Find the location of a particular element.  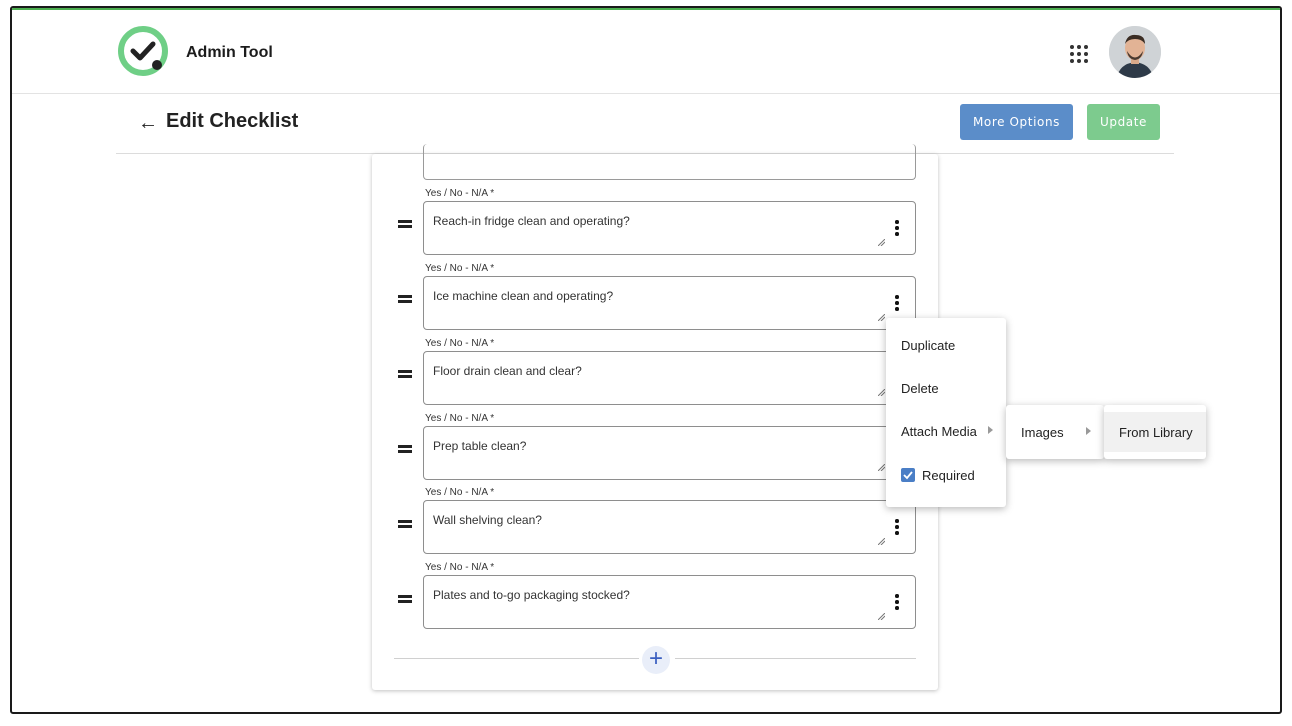

apps-grid-icon is located at coordinates (1079, 54).